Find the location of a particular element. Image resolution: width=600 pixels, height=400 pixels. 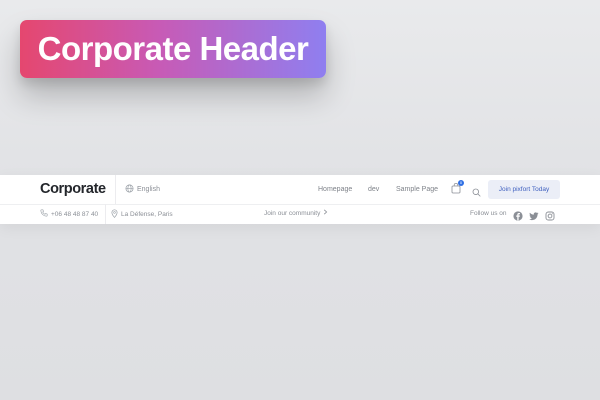

demo-title: Corporate Header is located at coordinates (173, 48).